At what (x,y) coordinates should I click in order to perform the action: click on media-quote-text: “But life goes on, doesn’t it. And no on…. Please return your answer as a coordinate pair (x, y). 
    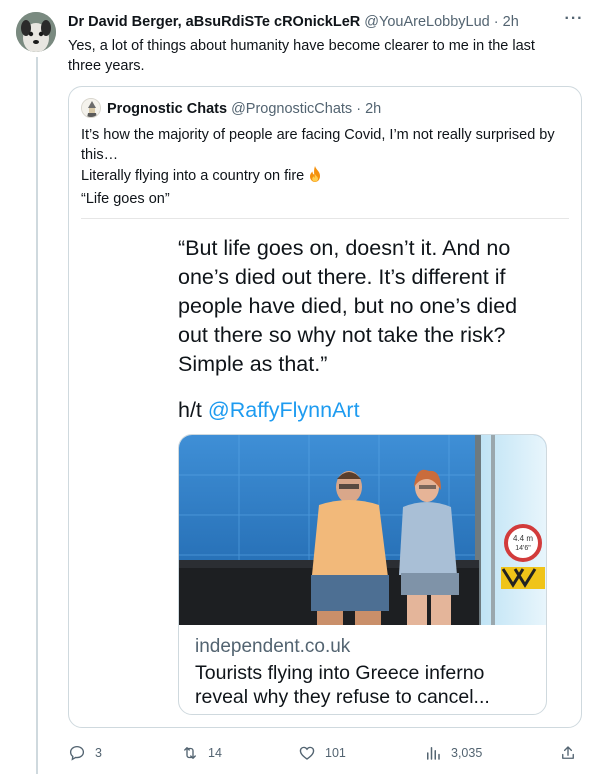
    Looking at the image, I should click on (348, 306).